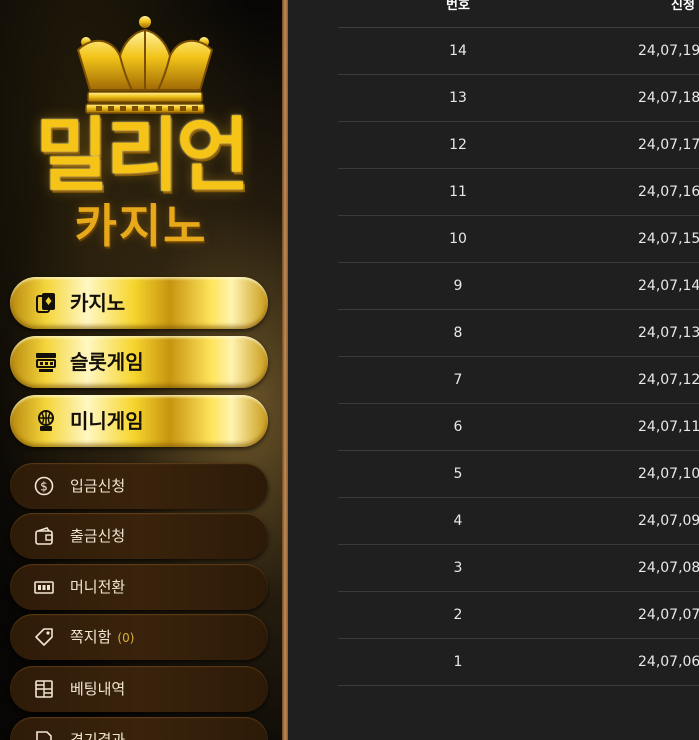 Image resolution: width=699 pixels, height=740 pixels. Describe the element at coordinates (518, 427) in the screenshot. I see `table-row: 6 24,07,11` at that location.